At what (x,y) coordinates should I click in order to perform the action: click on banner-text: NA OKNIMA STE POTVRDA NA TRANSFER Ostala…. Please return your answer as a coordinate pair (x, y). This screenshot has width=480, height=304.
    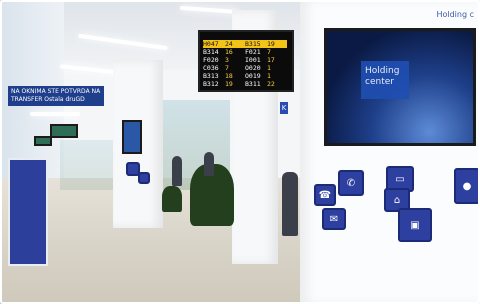
    Looking at the image, I should click on (56, 95).